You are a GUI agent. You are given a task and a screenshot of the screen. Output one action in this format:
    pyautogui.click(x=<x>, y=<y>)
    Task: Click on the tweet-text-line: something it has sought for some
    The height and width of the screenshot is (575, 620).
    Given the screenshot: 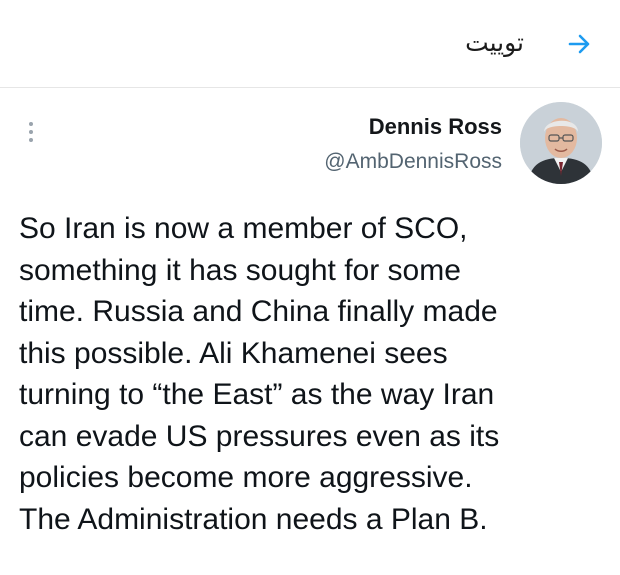 What is the action you would take?
    pyautogui.click(x=240, y=270)
    